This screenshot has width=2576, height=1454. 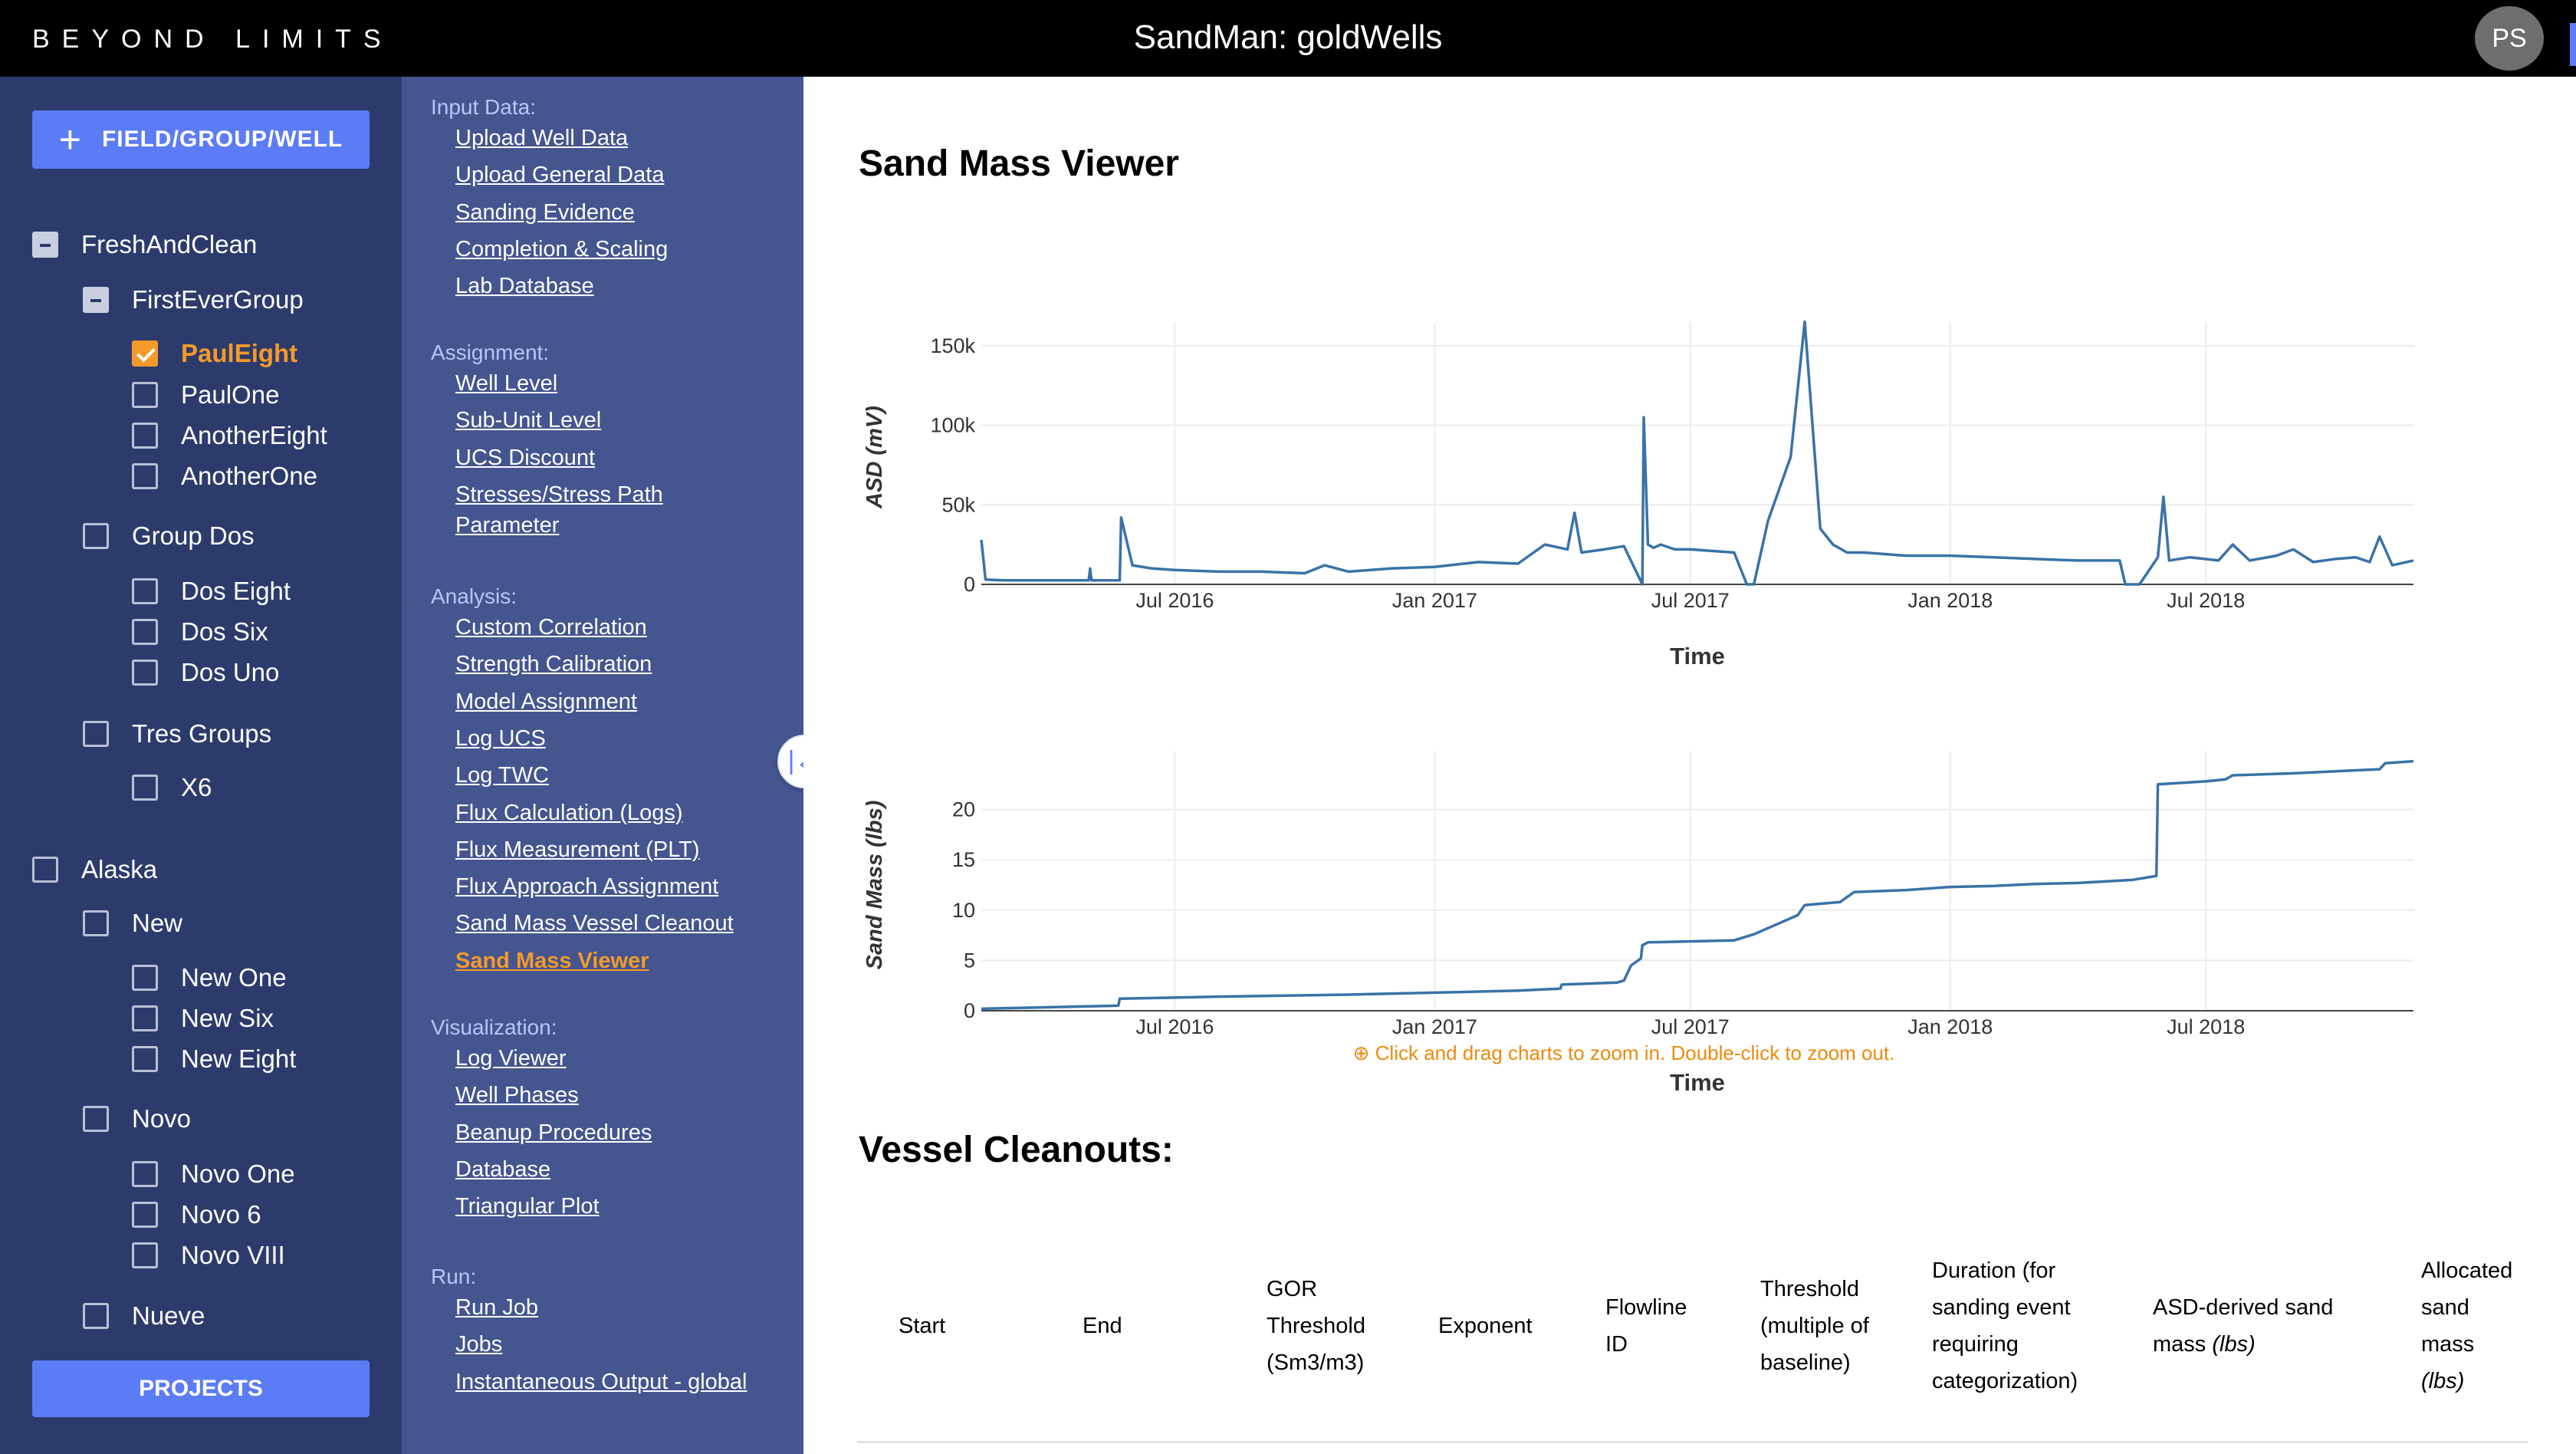 I want to click on column-header: Flowline ID, so click(x=1641, y=1327).